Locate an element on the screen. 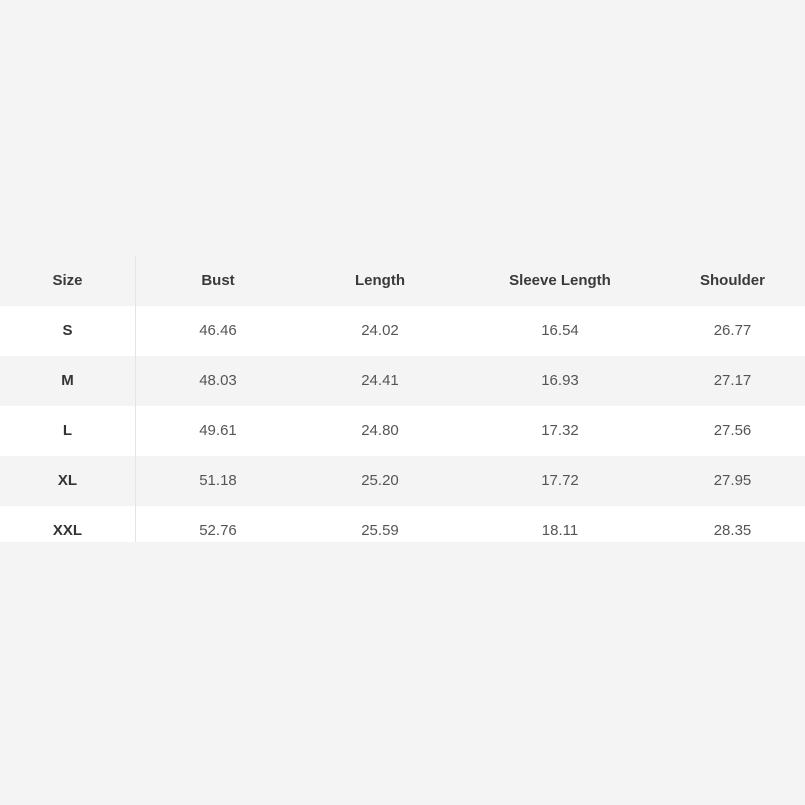 The height and width of the screenshot is (805, 805). shoulder-cell: 28.35 is located at coordinates (732, 530).